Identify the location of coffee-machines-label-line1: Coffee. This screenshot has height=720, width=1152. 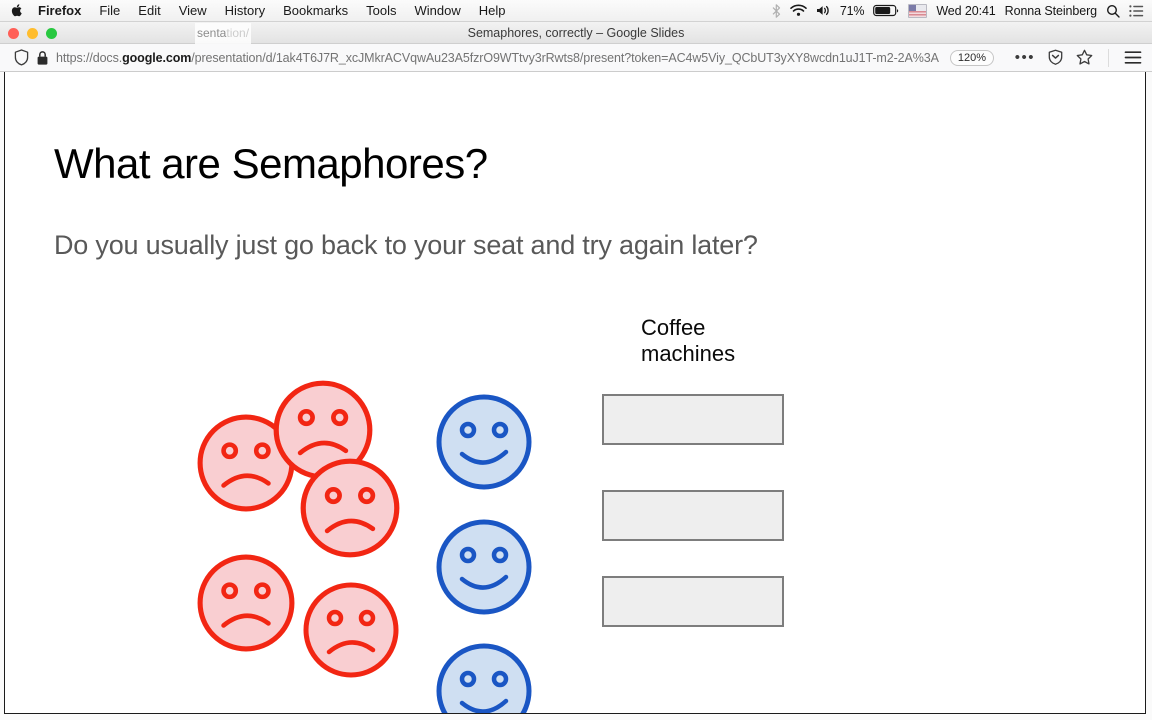
(673, 327).